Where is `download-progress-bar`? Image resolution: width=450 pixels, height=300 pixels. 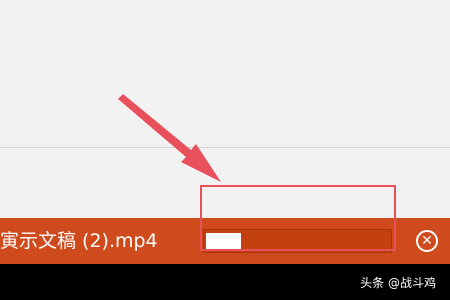
download-progress-bar is located at coordinates (297, 241).